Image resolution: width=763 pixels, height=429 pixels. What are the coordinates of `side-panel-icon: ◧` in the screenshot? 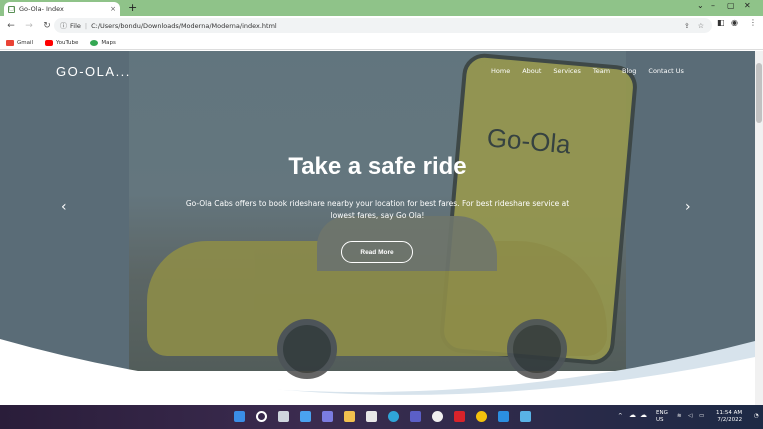 It's located at (721, 22).